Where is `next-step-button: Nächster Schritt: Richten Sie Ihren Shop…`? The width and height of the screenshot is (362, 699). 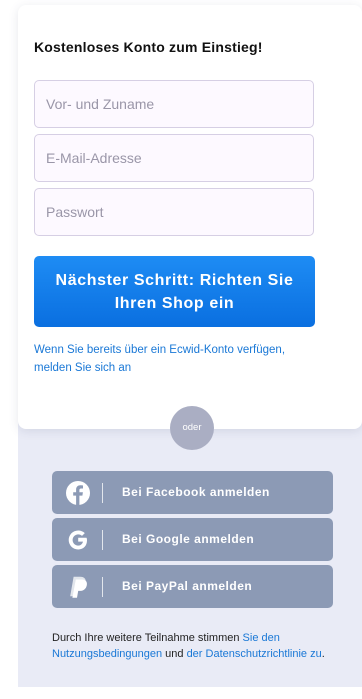
next-step-button: Nächster Schritt: Richten Sie Ihren Shop… is located at coordinates (174, 291).